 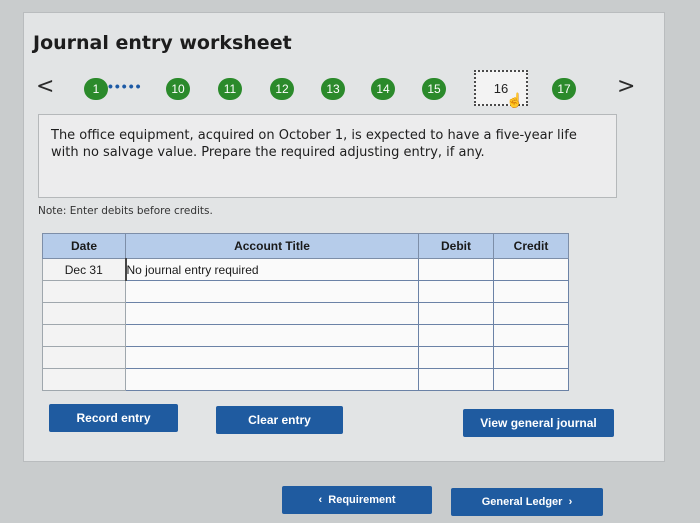 What do you see at coordinates (84, 269) in the screenshot?
I see `date-cell: Dec 31` at bounding box center [84, 269].